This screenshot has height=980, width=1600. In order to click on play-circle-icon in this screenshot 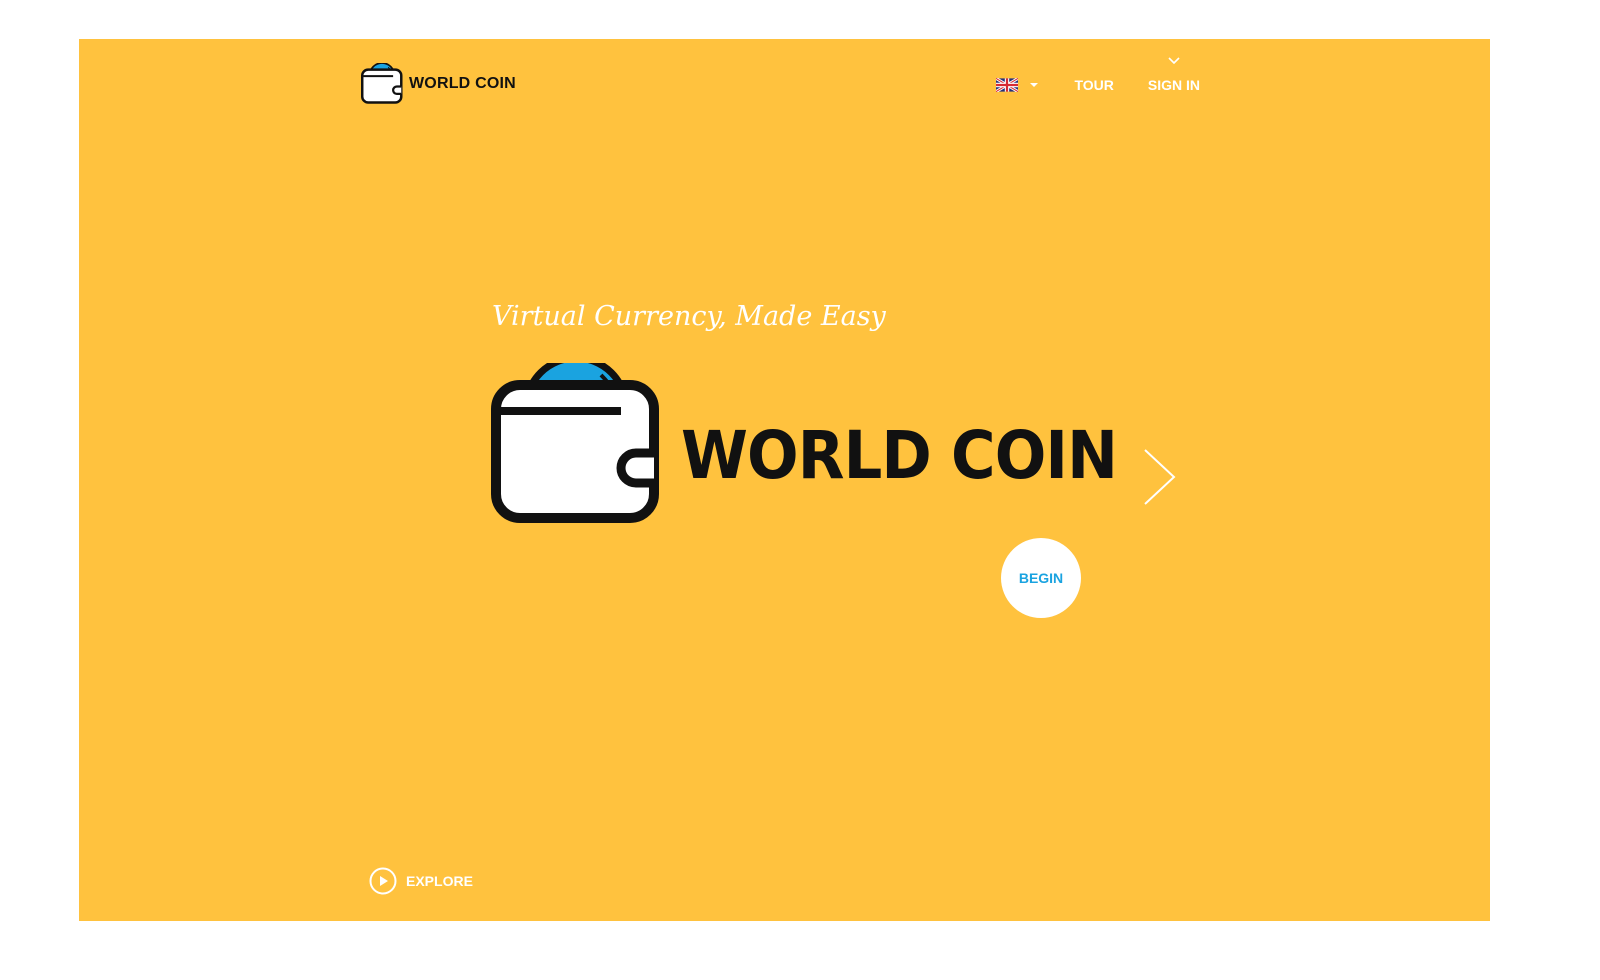, I will do `click(383, 881)`.